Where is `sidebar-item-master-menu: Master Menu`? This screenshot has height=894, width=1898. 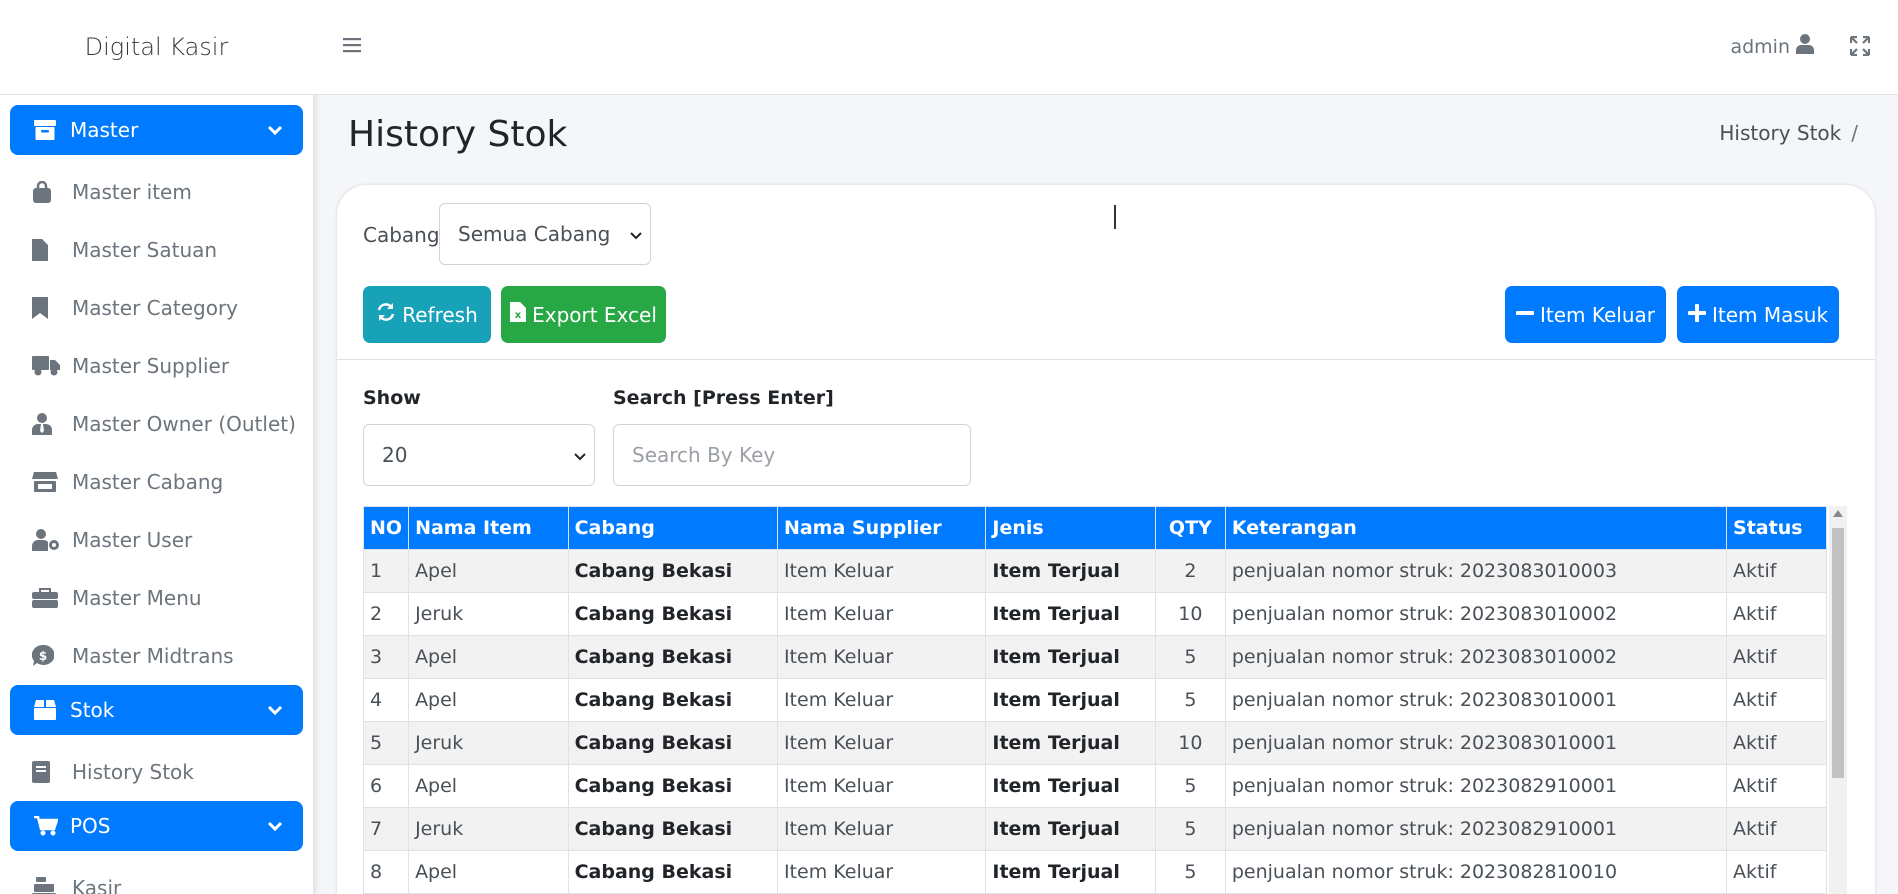 sidebar-item-master-menu: Master Menu is located at coordinates (156, 598).